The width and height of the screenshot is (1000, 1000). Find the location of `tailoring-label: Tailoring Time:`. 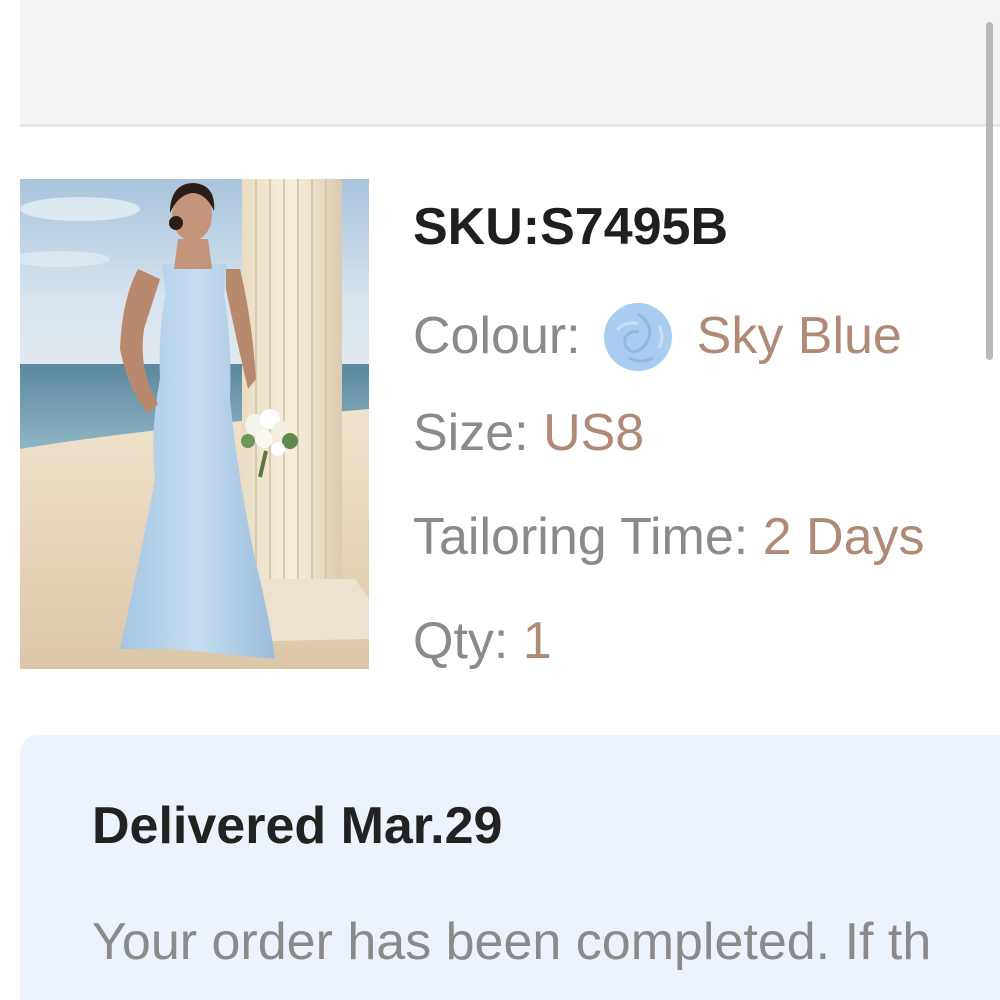

tailoring-label: Tailoring Time: is located at coordinates (581, 537).